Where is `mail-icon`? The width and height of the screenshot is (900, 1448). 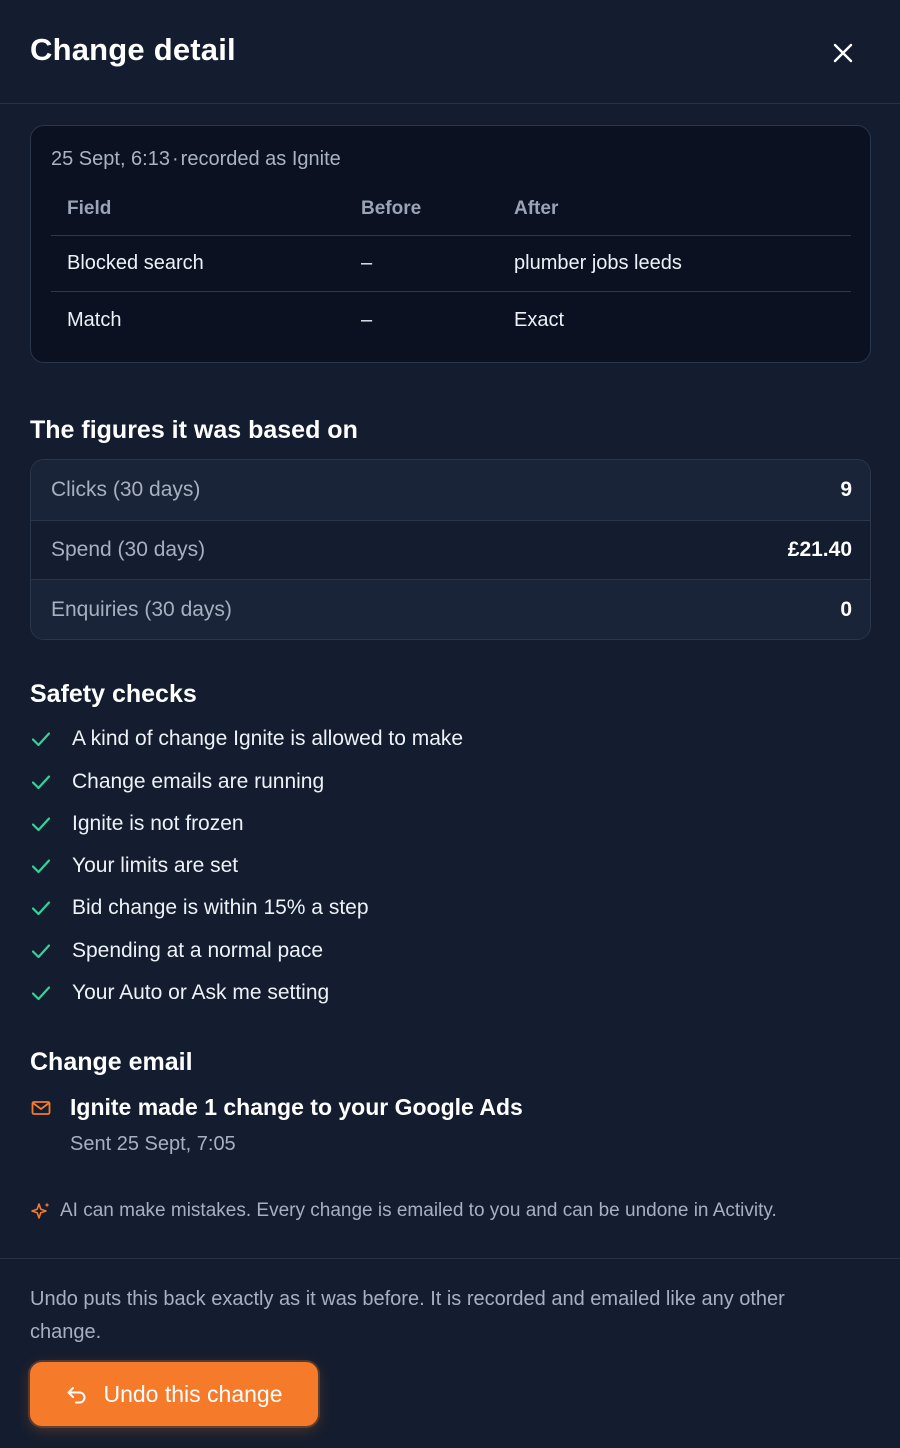 mail-icon is located at coordinates (41, 1108).